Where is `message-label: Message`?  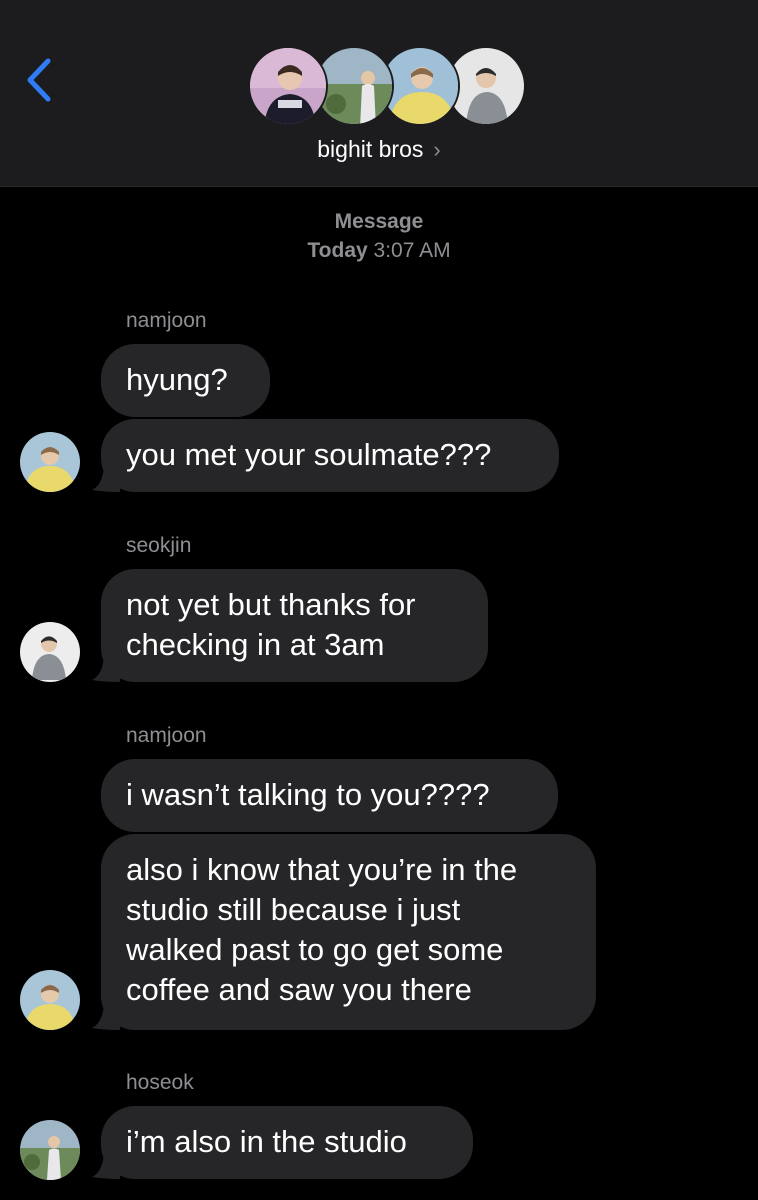 message-label: Message is located at coordinates (379, 221).